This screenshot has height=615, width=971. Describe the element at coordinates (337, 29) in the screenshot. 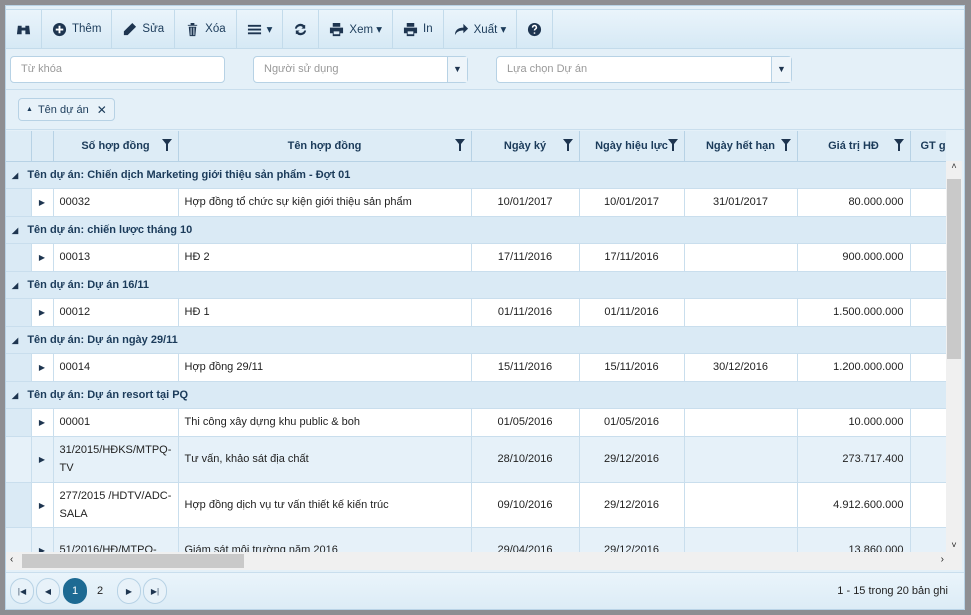

I see `print-icon` at that location.